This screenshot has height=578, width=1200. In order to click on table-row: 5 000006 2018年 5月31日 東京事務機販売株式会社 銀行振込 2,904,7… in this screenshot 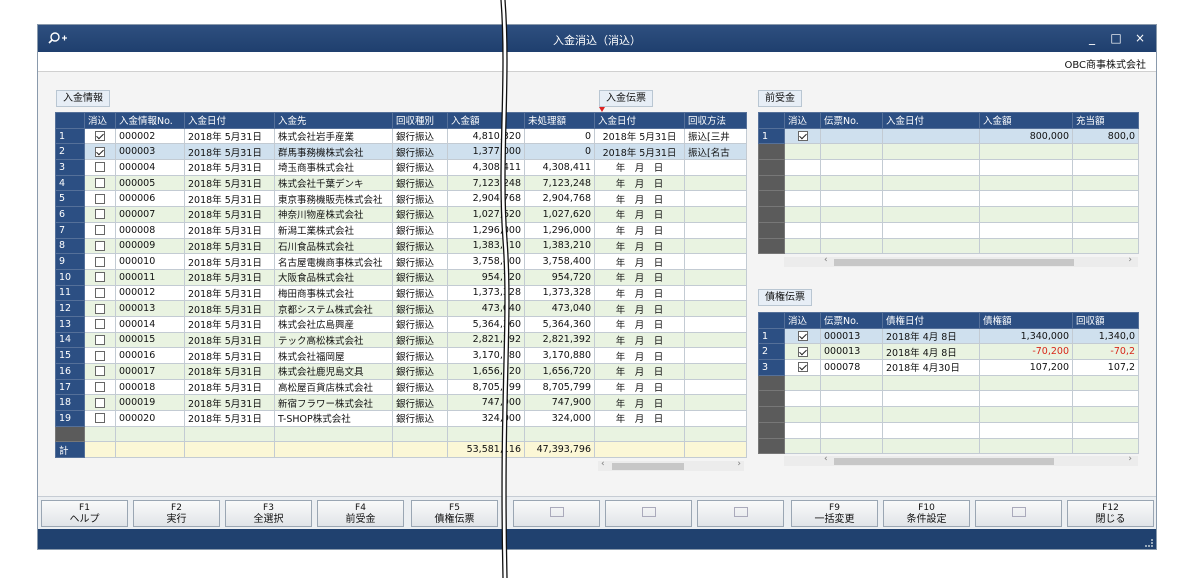, I will do `click(401, 199)`.